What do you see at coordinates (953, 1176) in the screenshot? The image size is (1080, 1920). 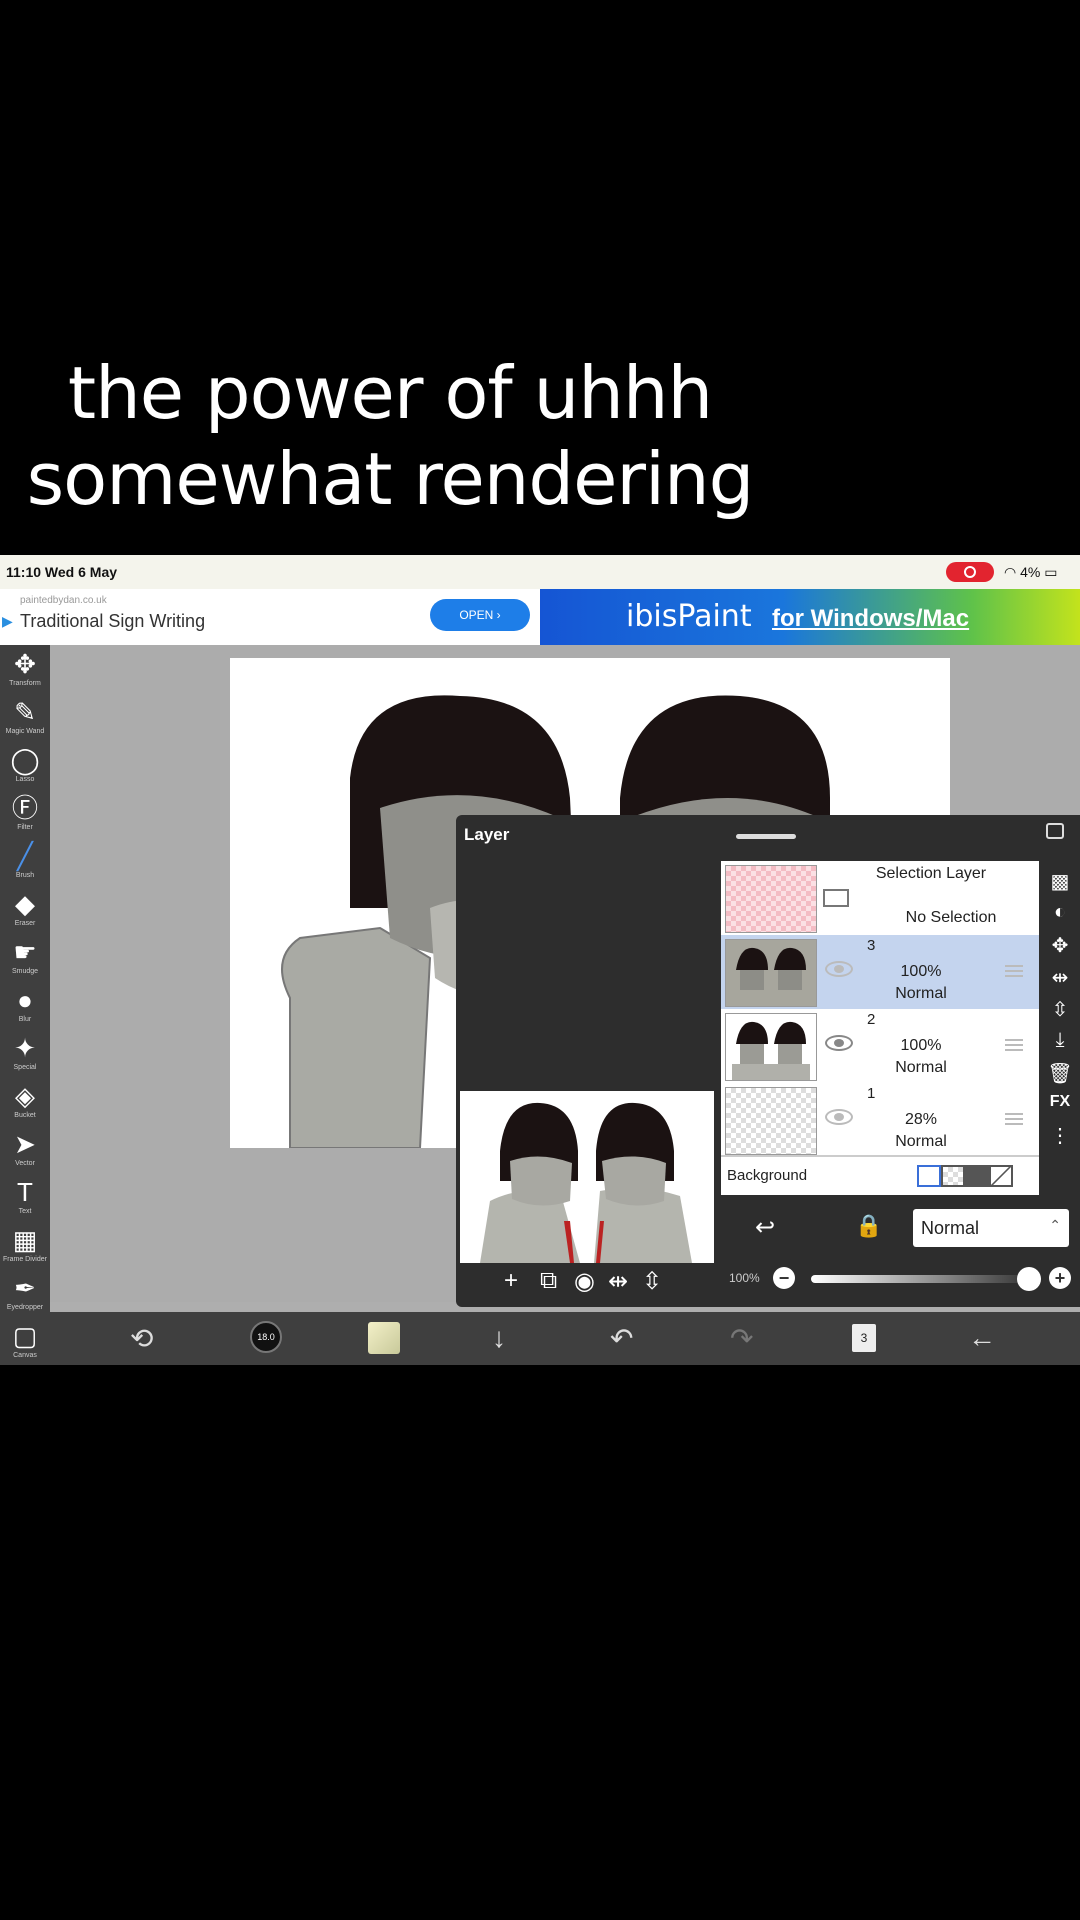 I see `background-transparent-swatch` at bounding box center [953, 1176].